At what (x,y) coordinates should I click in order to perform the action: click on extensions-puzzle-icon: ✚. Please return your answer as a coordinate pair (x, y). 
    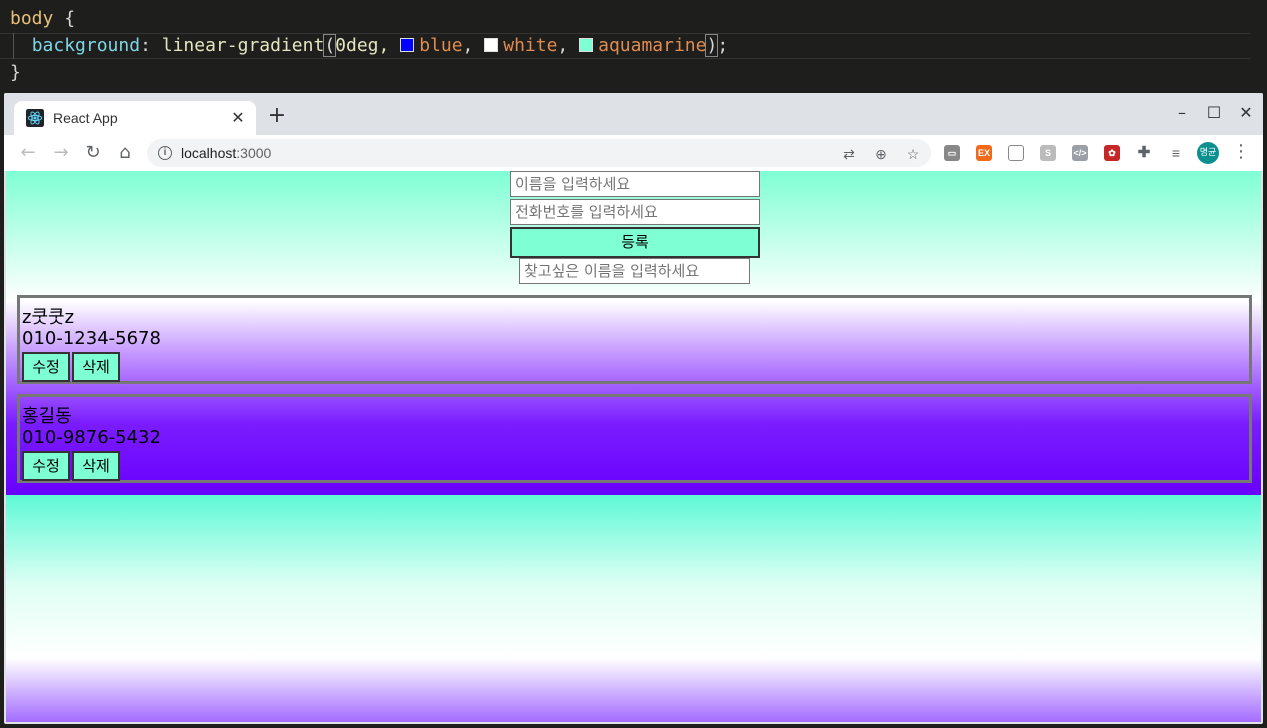
    Looking at the image, I should click on (1144, 153).